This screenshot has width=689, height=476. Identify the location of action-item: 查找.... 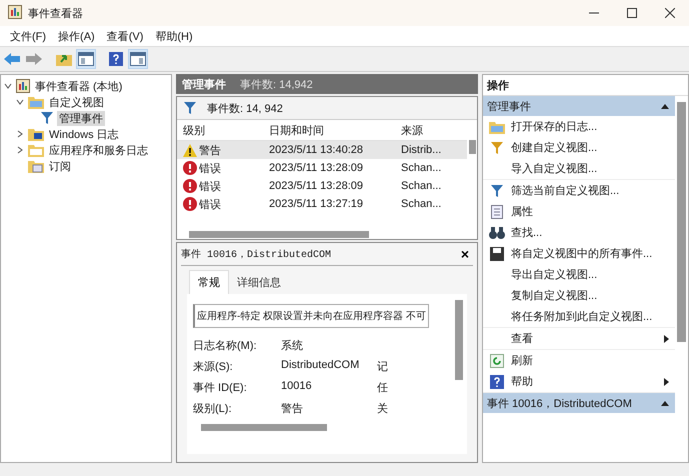
(579, 232).